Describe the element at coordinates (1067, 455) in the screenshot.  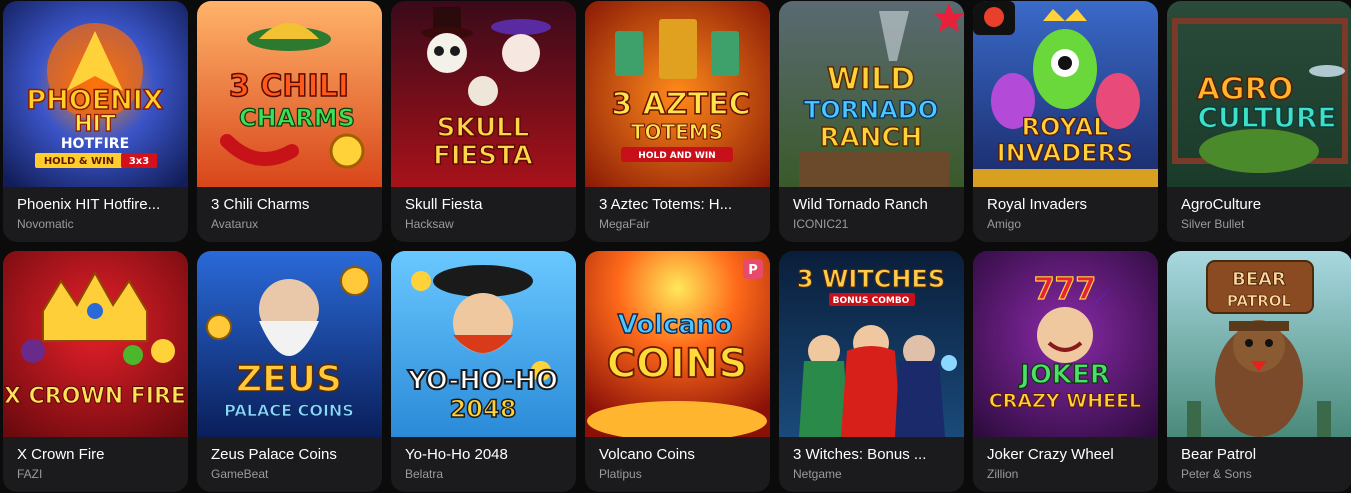
I see `game-title: Joker Crazy Wheel` at that location.